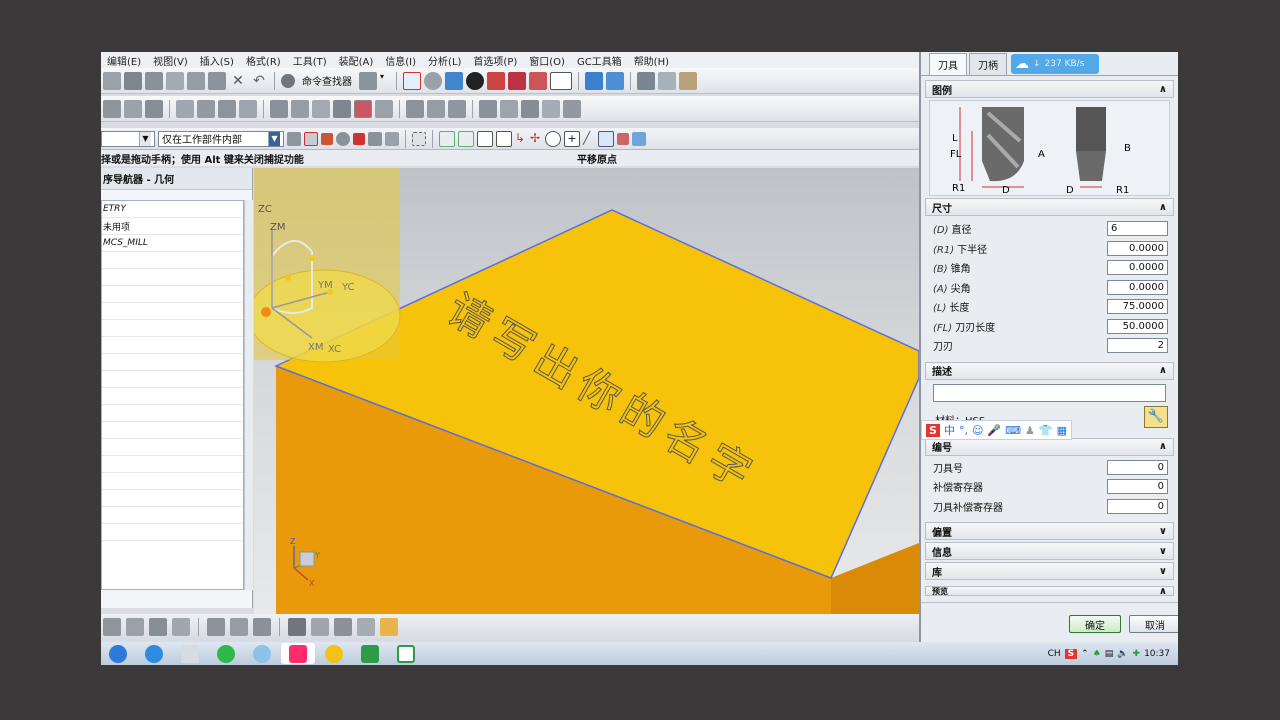 Image resolution: width=1280 pixels, height=720 pixels. What do you see at coordinates (259, 81) in the screenshot?
I see `undo-icon: ↶` at bounding box center [259, 81].